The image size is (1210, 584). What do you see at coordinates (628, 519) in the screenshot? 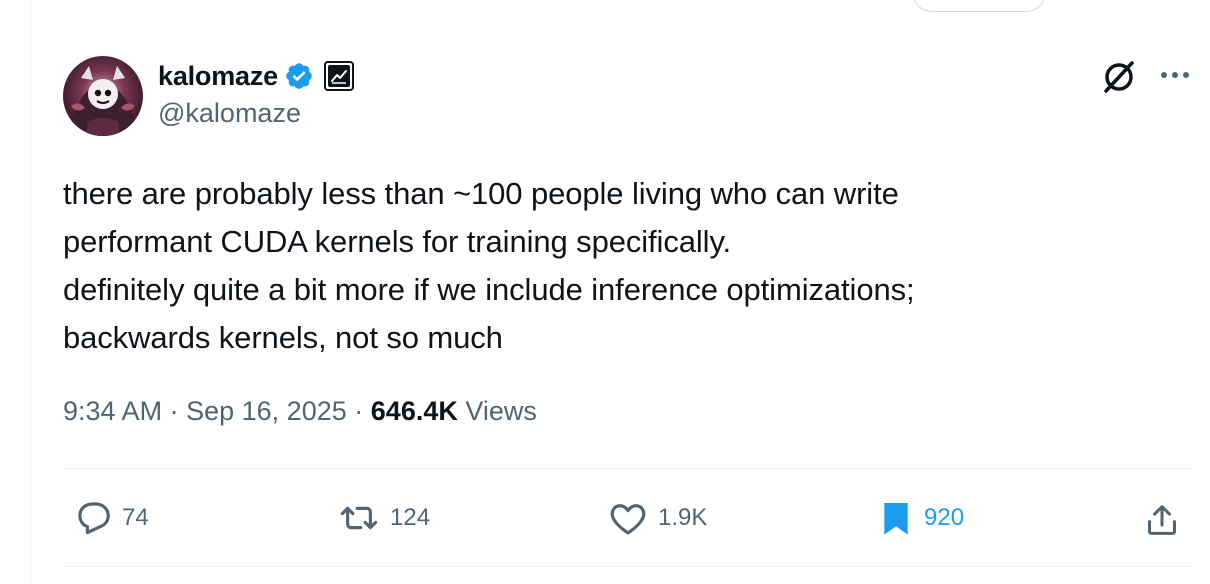
I see `heart-icon` at bounding box center [628, 519].